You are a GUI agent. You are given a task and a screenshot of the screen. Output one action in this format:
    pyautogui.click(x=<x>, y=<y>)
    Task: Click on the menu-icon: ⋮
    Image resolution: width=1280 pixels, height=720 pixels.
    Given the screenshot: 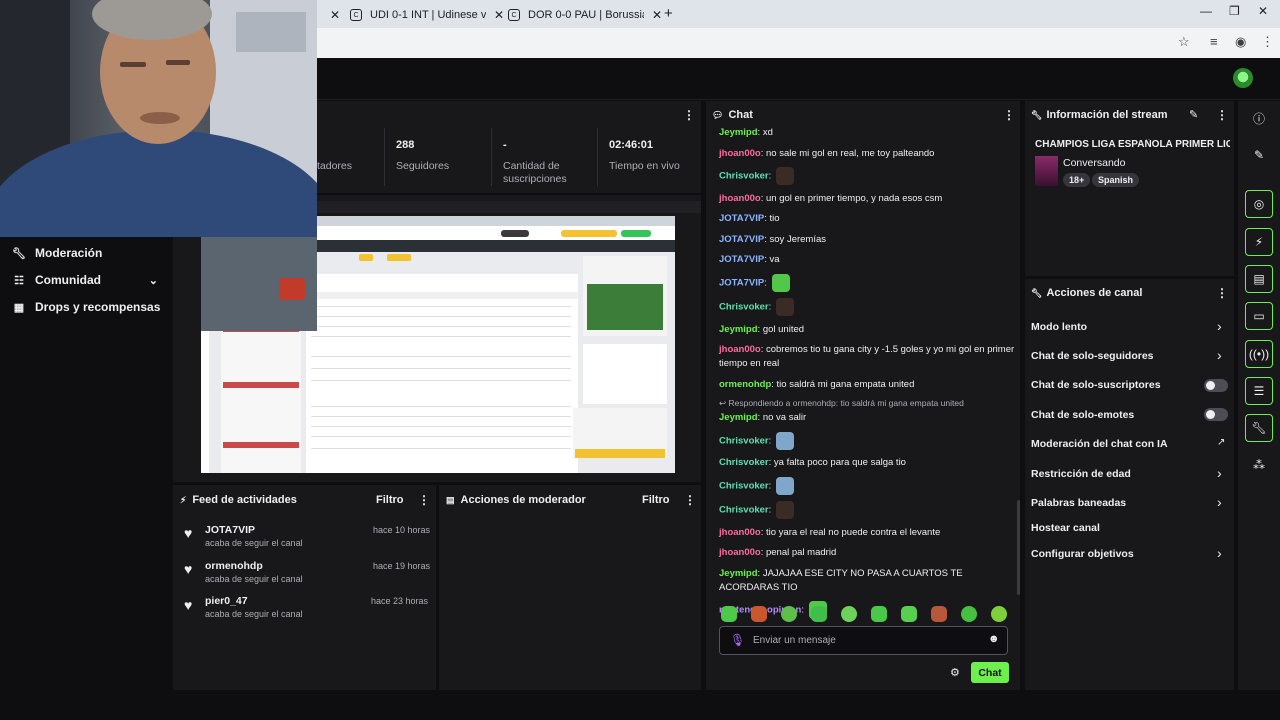 What is the action you would take?
    pyautogui.click(x=1267, y=42)
    